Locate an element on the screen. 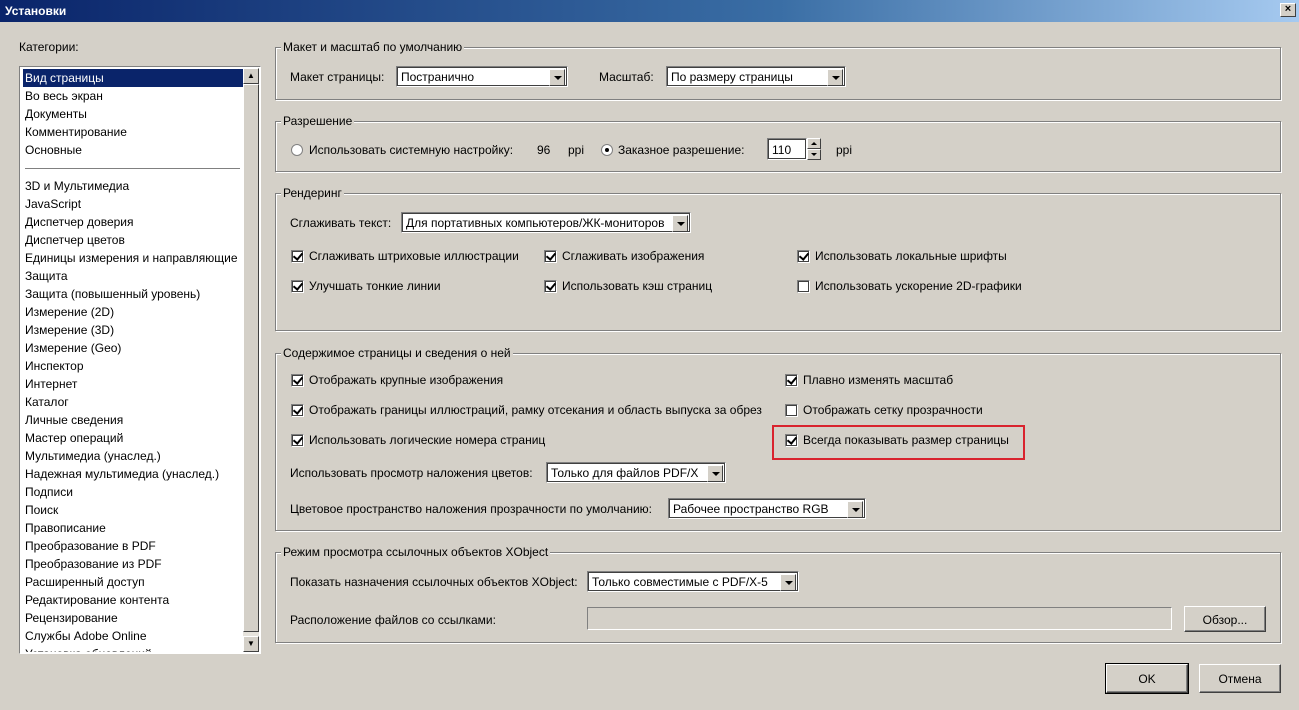 The image size is (1299, 710). custom-resolution-label: Заказное разрешение: is located at coordinates (681, 150).